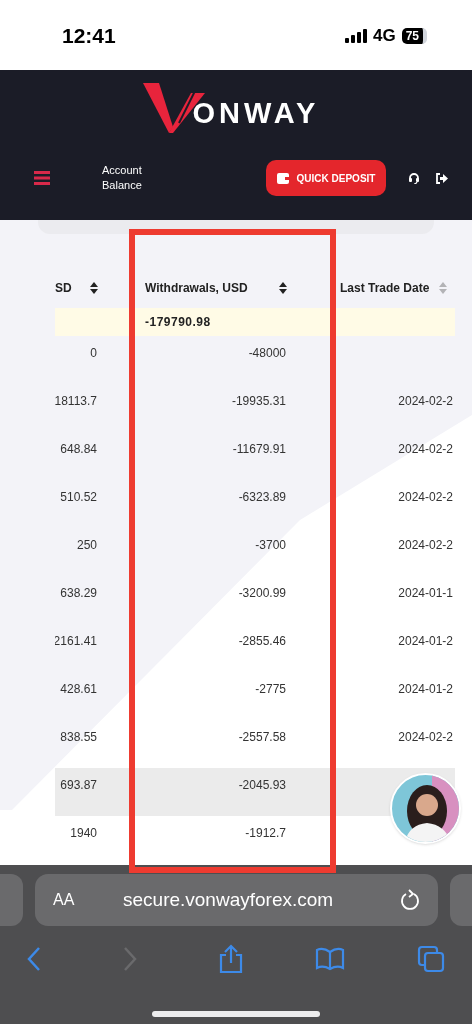 The height and width of the screenshot is (1024, 472). Describe the element at coordinates (262, 641) in the screenshot. I see `table-cell-text: -2855.46` at that location.